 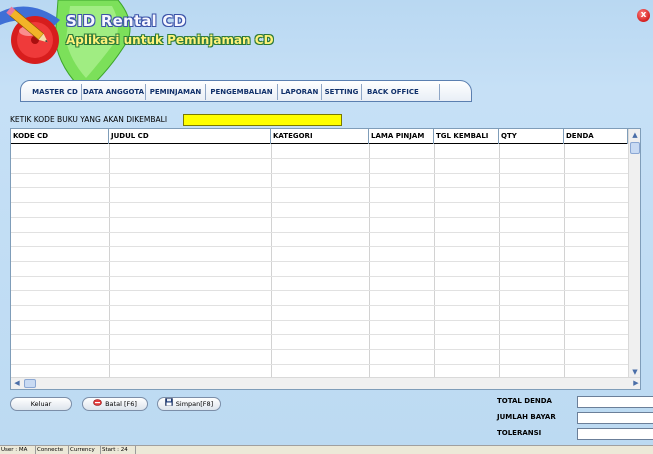 What do you see at coordinates (114, 92) in the screenshot?
I see `tab-data-anggota: DATA ANGGOTA` at bounding box center [114, 92].